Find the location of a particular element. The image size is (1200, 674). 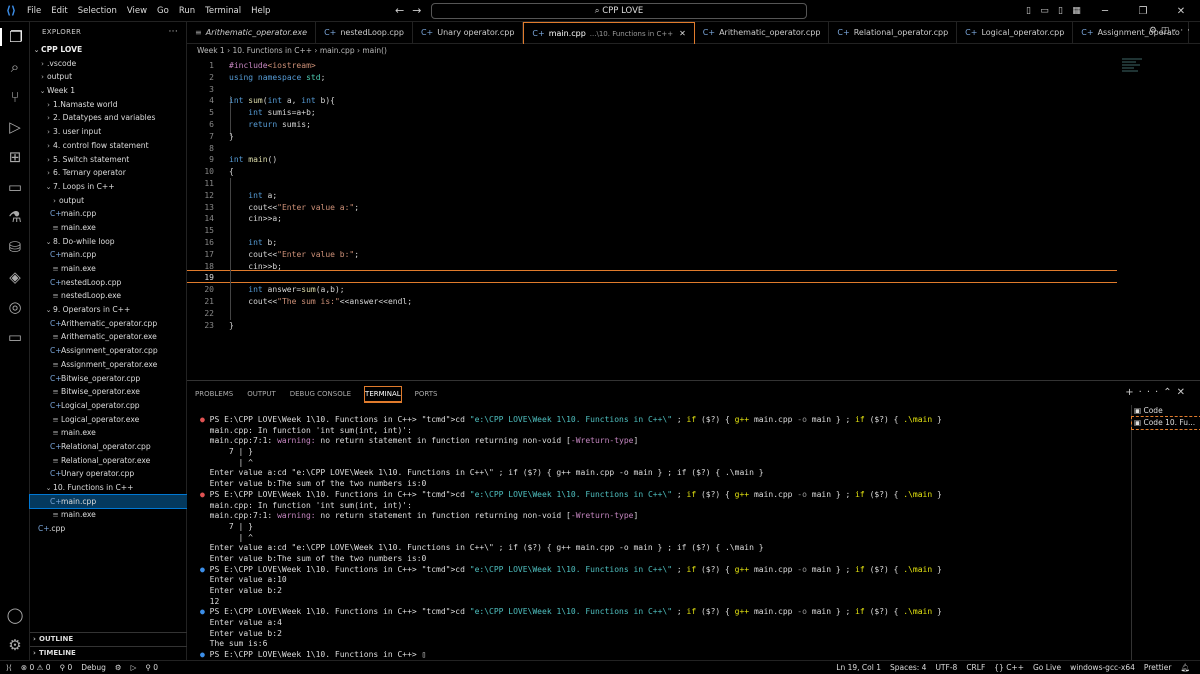

code-line: cout<<"Enter value a:"; is located at coordinates (294, 207).